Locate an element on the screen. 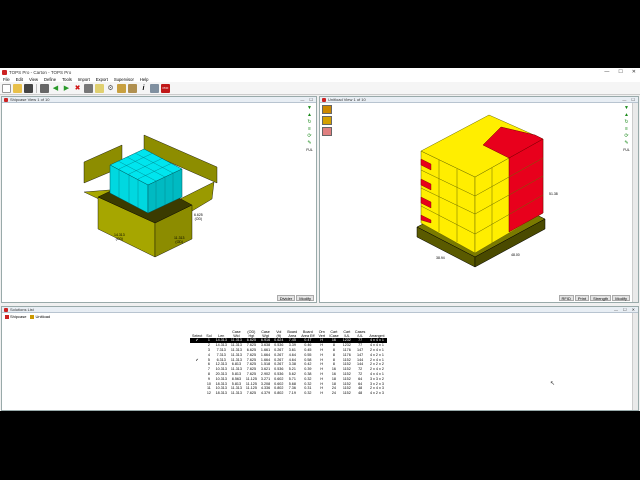 Image resolution: width=640 pixels, height=480 pixels. column-header: Case Wid is located at coordinates (236, 334).